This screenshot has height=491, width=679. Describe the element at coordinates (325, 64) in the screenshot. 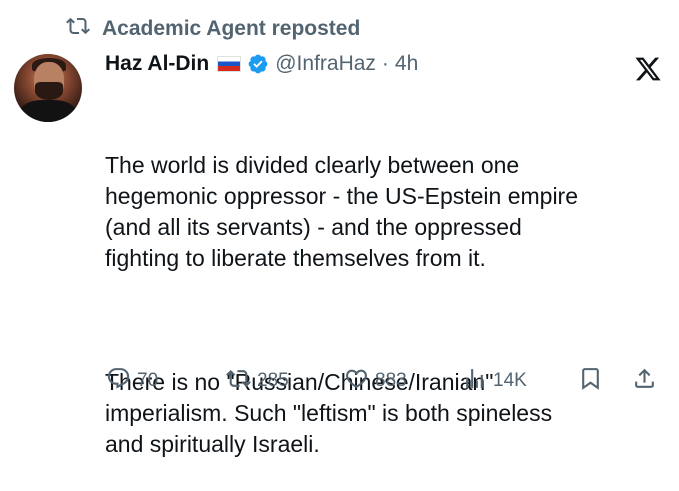

I see `author-handle: @InfraHaz` at that location.